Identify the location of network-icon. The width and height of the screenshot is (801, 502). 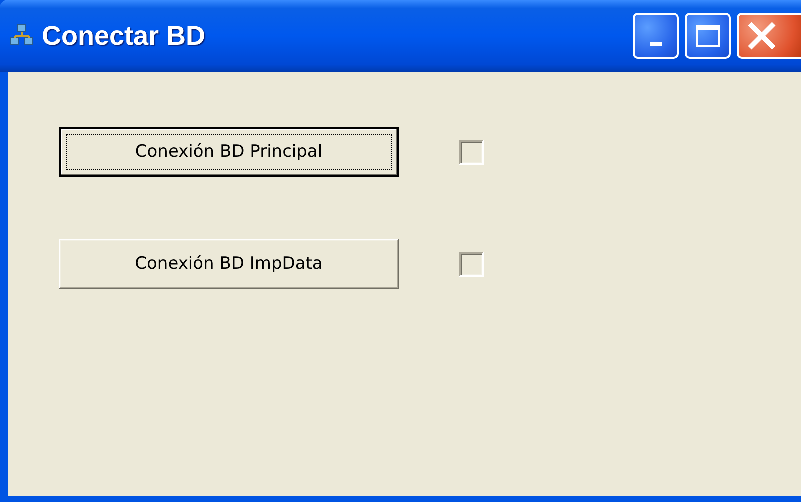
(22, 36).